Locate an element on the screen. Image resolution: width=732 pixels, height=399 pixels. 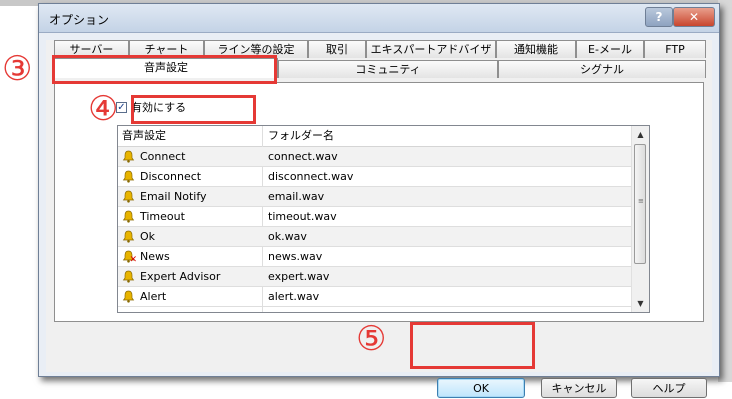
list-item-event: Expert Advisor is located at coordinates (171, 276).